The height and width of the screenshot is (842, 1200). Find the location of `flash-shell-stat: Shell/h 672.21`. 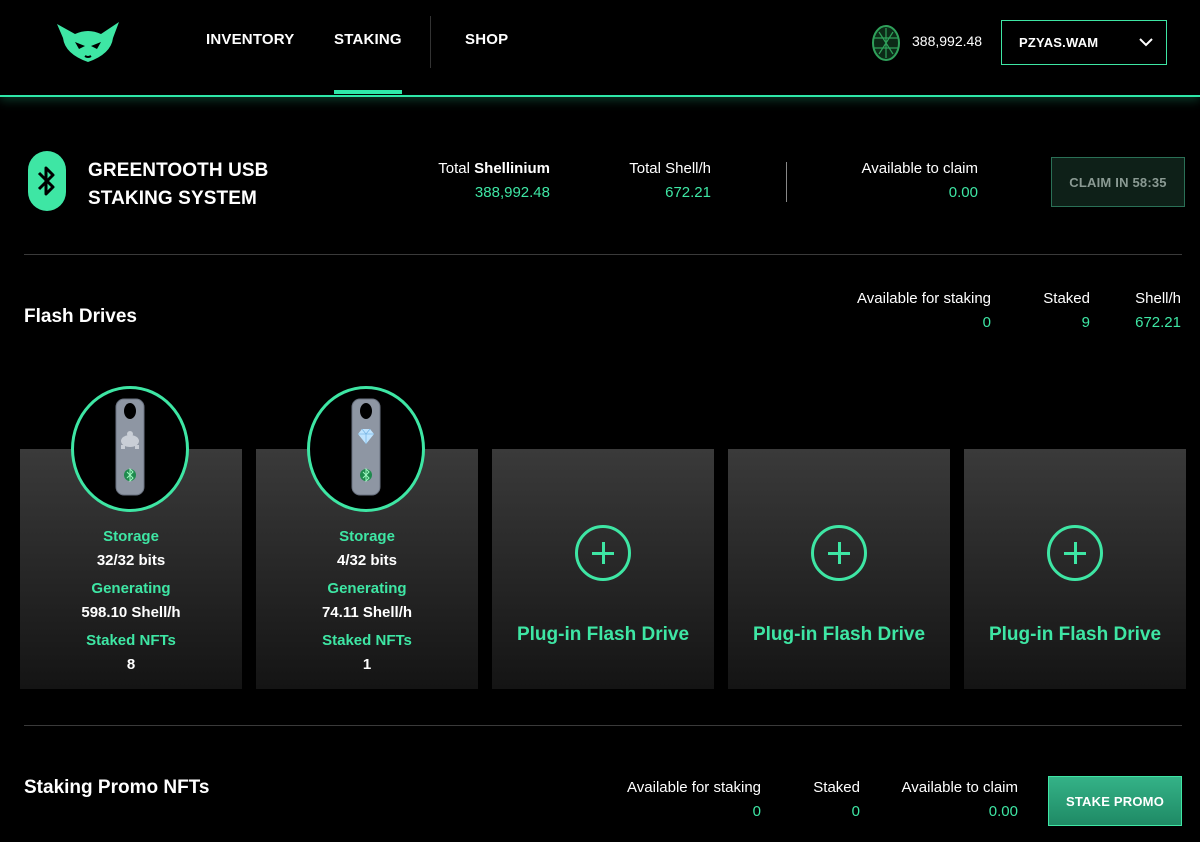

flash-shell-stat: Shell/h 672.21 is located at coordinates (1158, 311).